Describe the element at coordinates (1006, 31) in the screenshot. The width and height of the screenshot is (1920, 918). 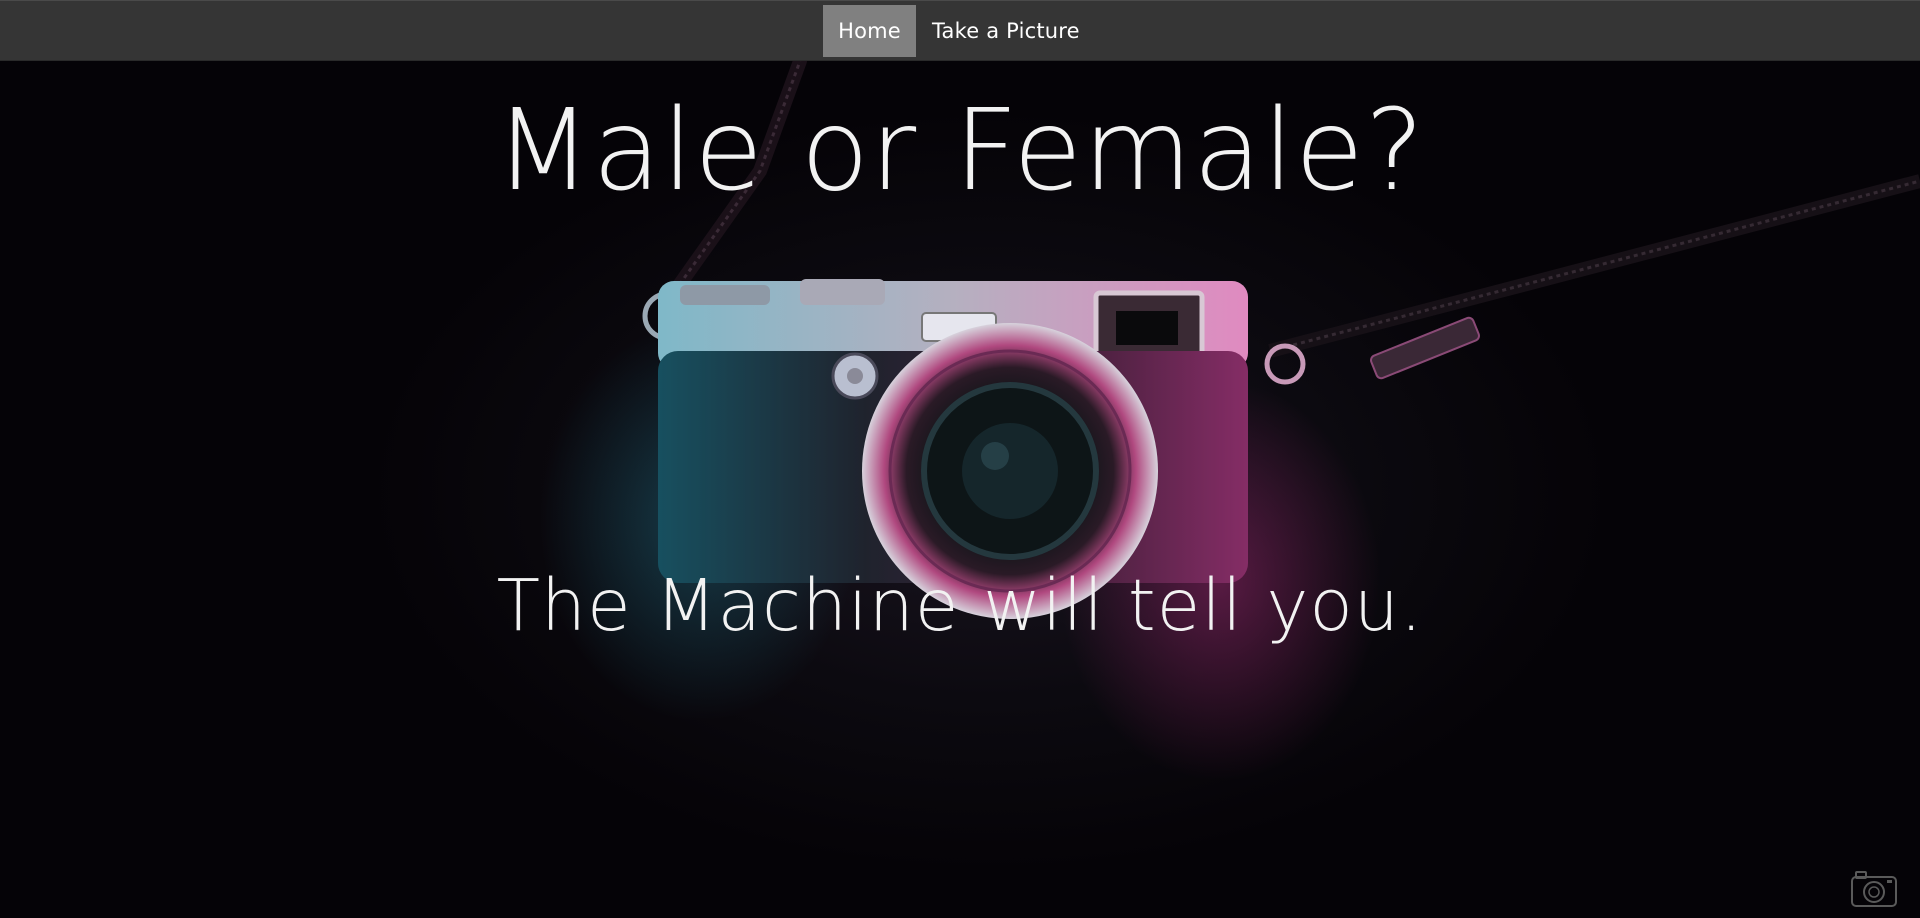
I see `nav-take-picture-link: Take a Picture` at that location.